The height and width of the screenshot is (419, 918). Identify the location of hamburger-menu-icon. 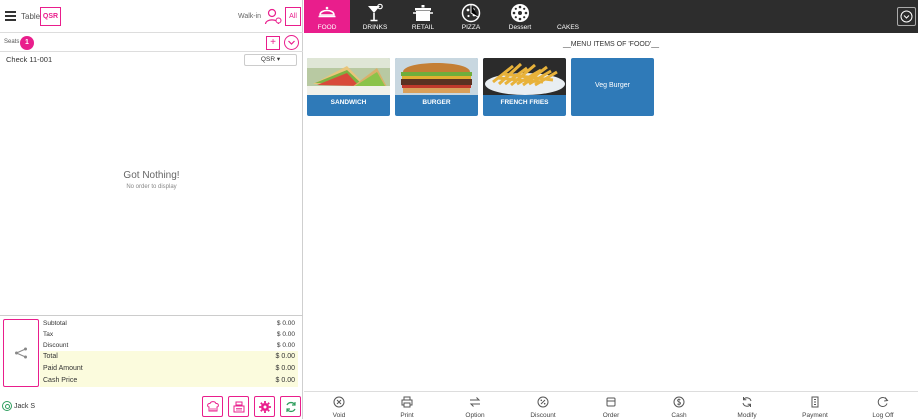
(10, 16).